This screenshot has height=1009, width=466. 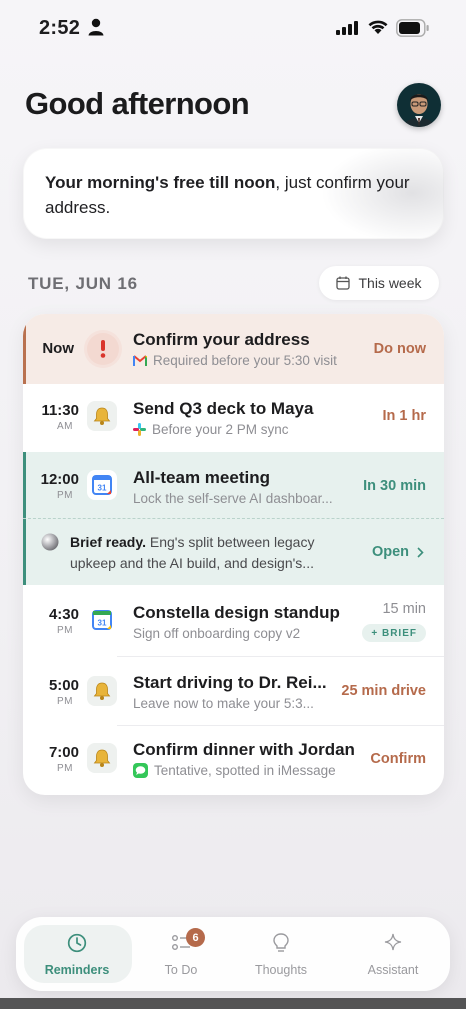 I want to click on lightbulb-icon, so click(x=281, y=942).